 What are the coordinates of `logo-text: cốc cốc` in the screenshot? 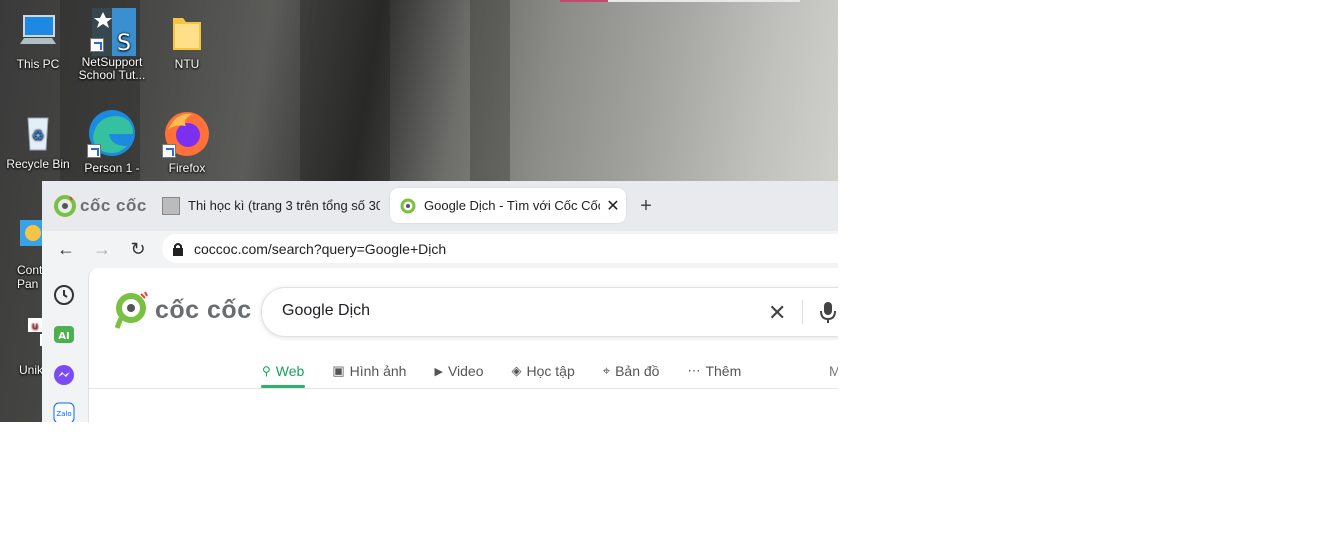 It's located at (203, 309).